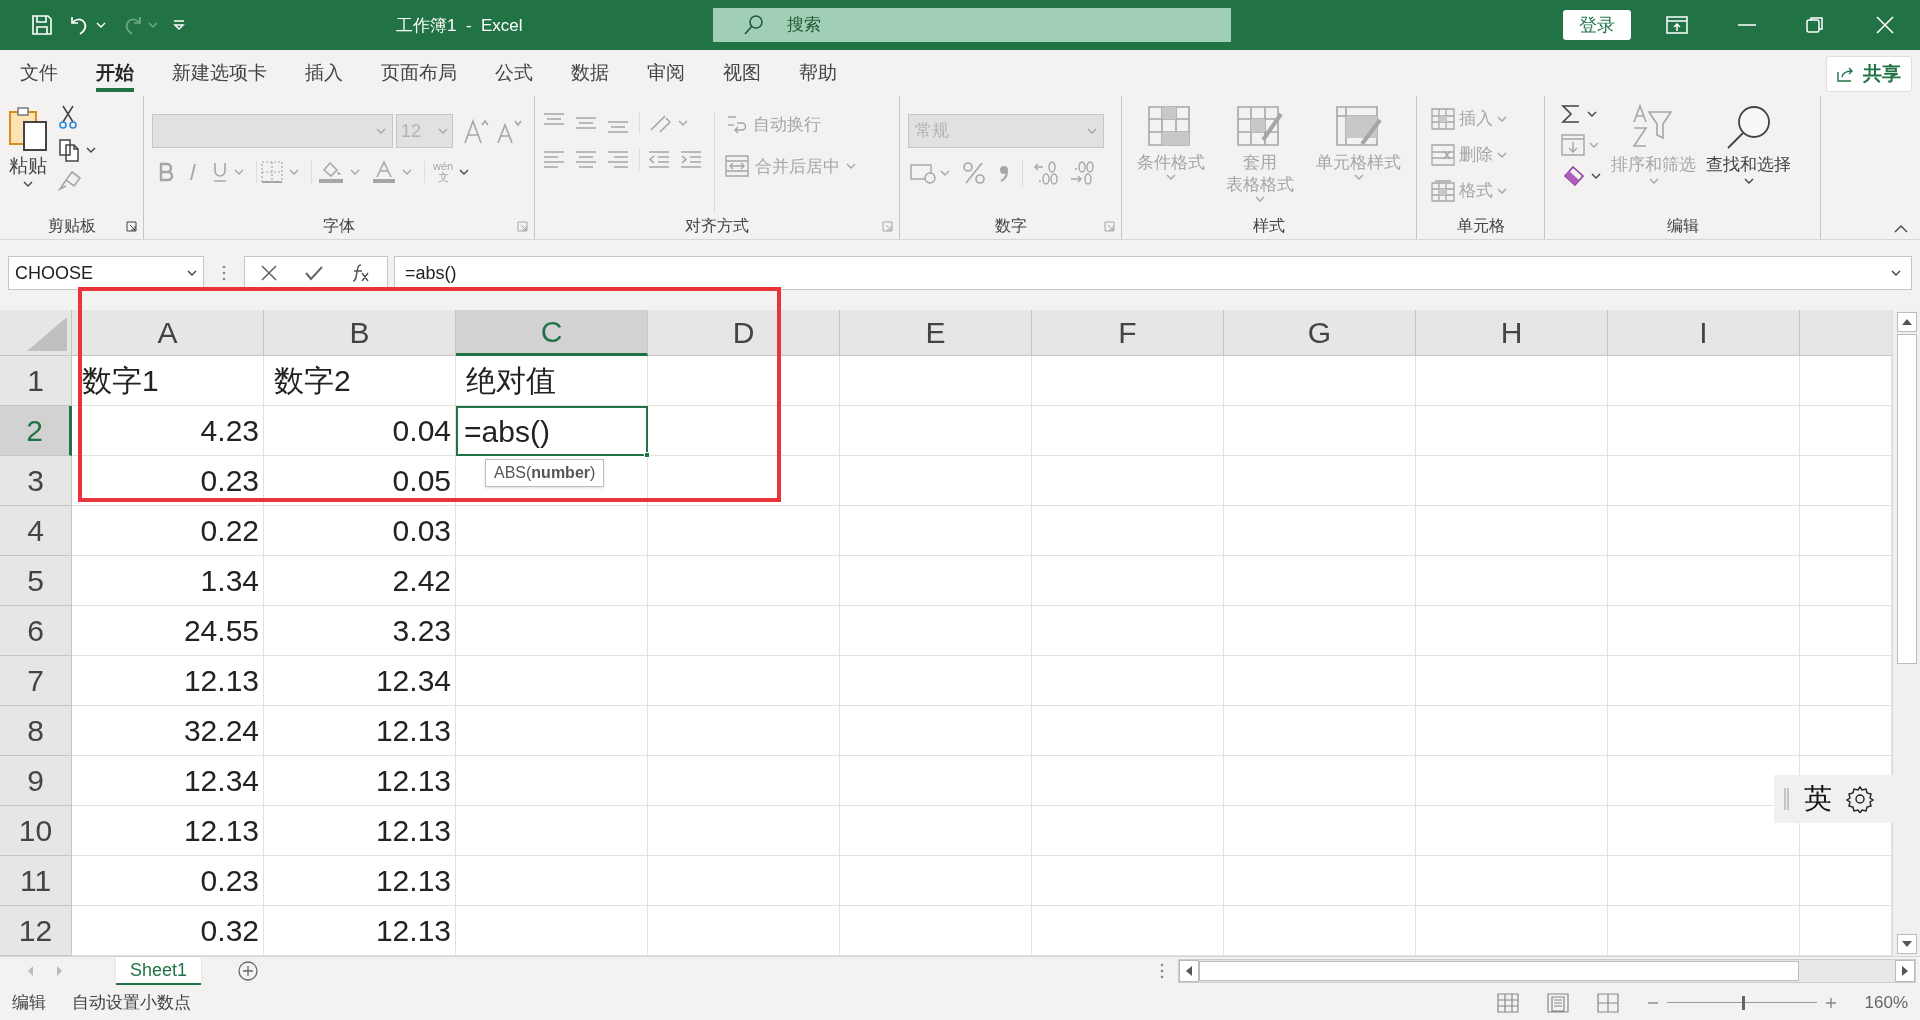  What do you see at coordinates (1597, 25) in the screenshot?
I see `sign-in-button: 登录` at bounding box center [1597, 25].